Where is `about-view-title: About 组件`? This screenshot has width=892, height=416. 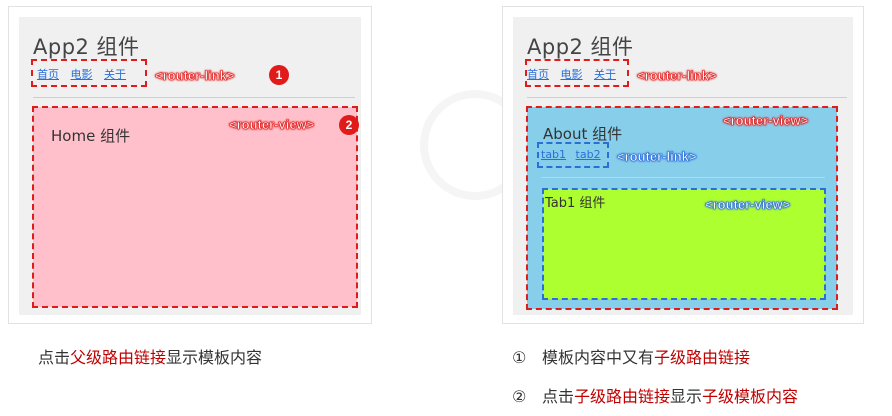 about-view-title: About 组件 is located at coordinates (583, 134).